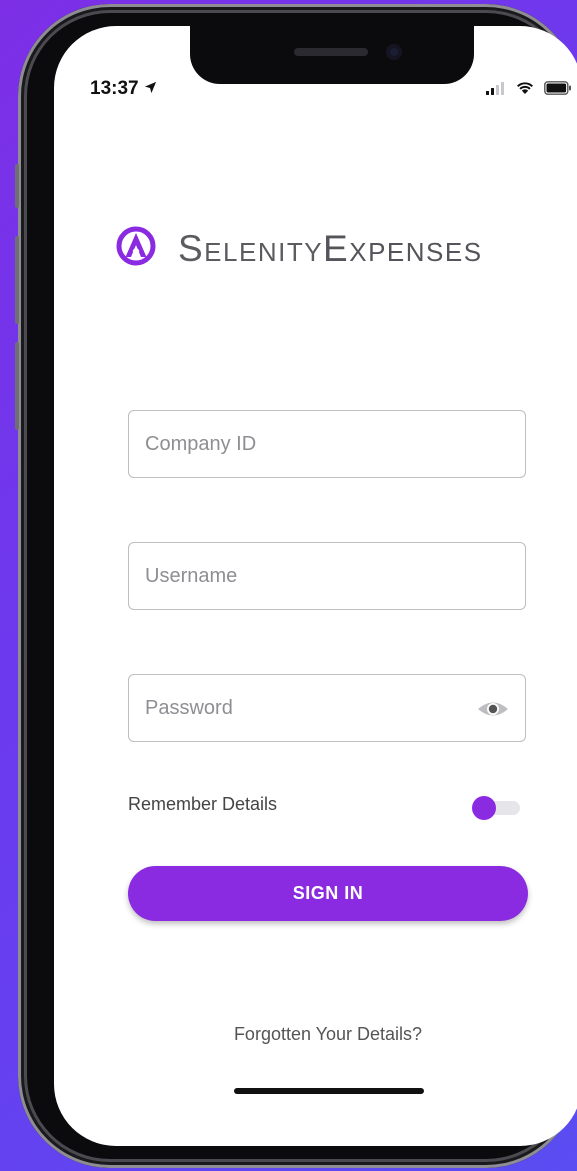  I want to click on remember-details-toggle, so click(496, 808).